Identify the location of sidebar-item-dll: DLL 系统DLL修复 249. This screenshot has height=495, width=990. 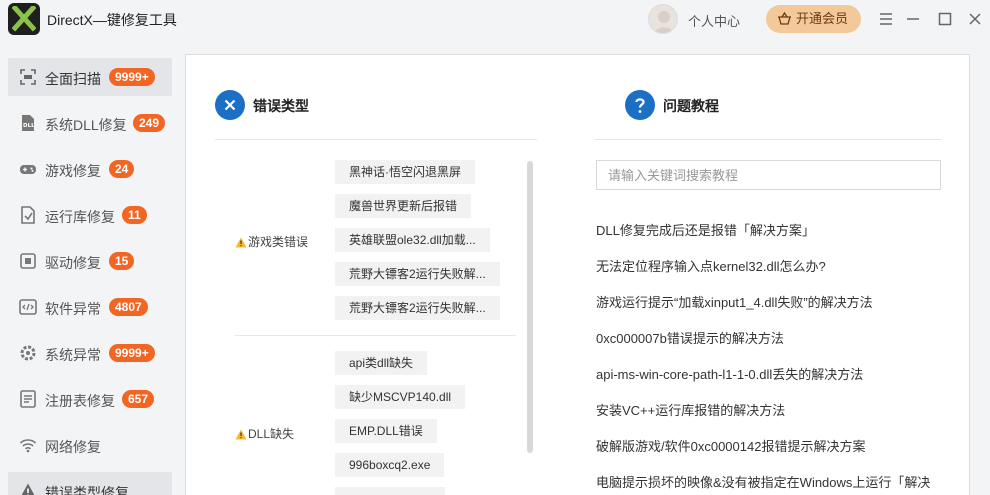
(90, 123).